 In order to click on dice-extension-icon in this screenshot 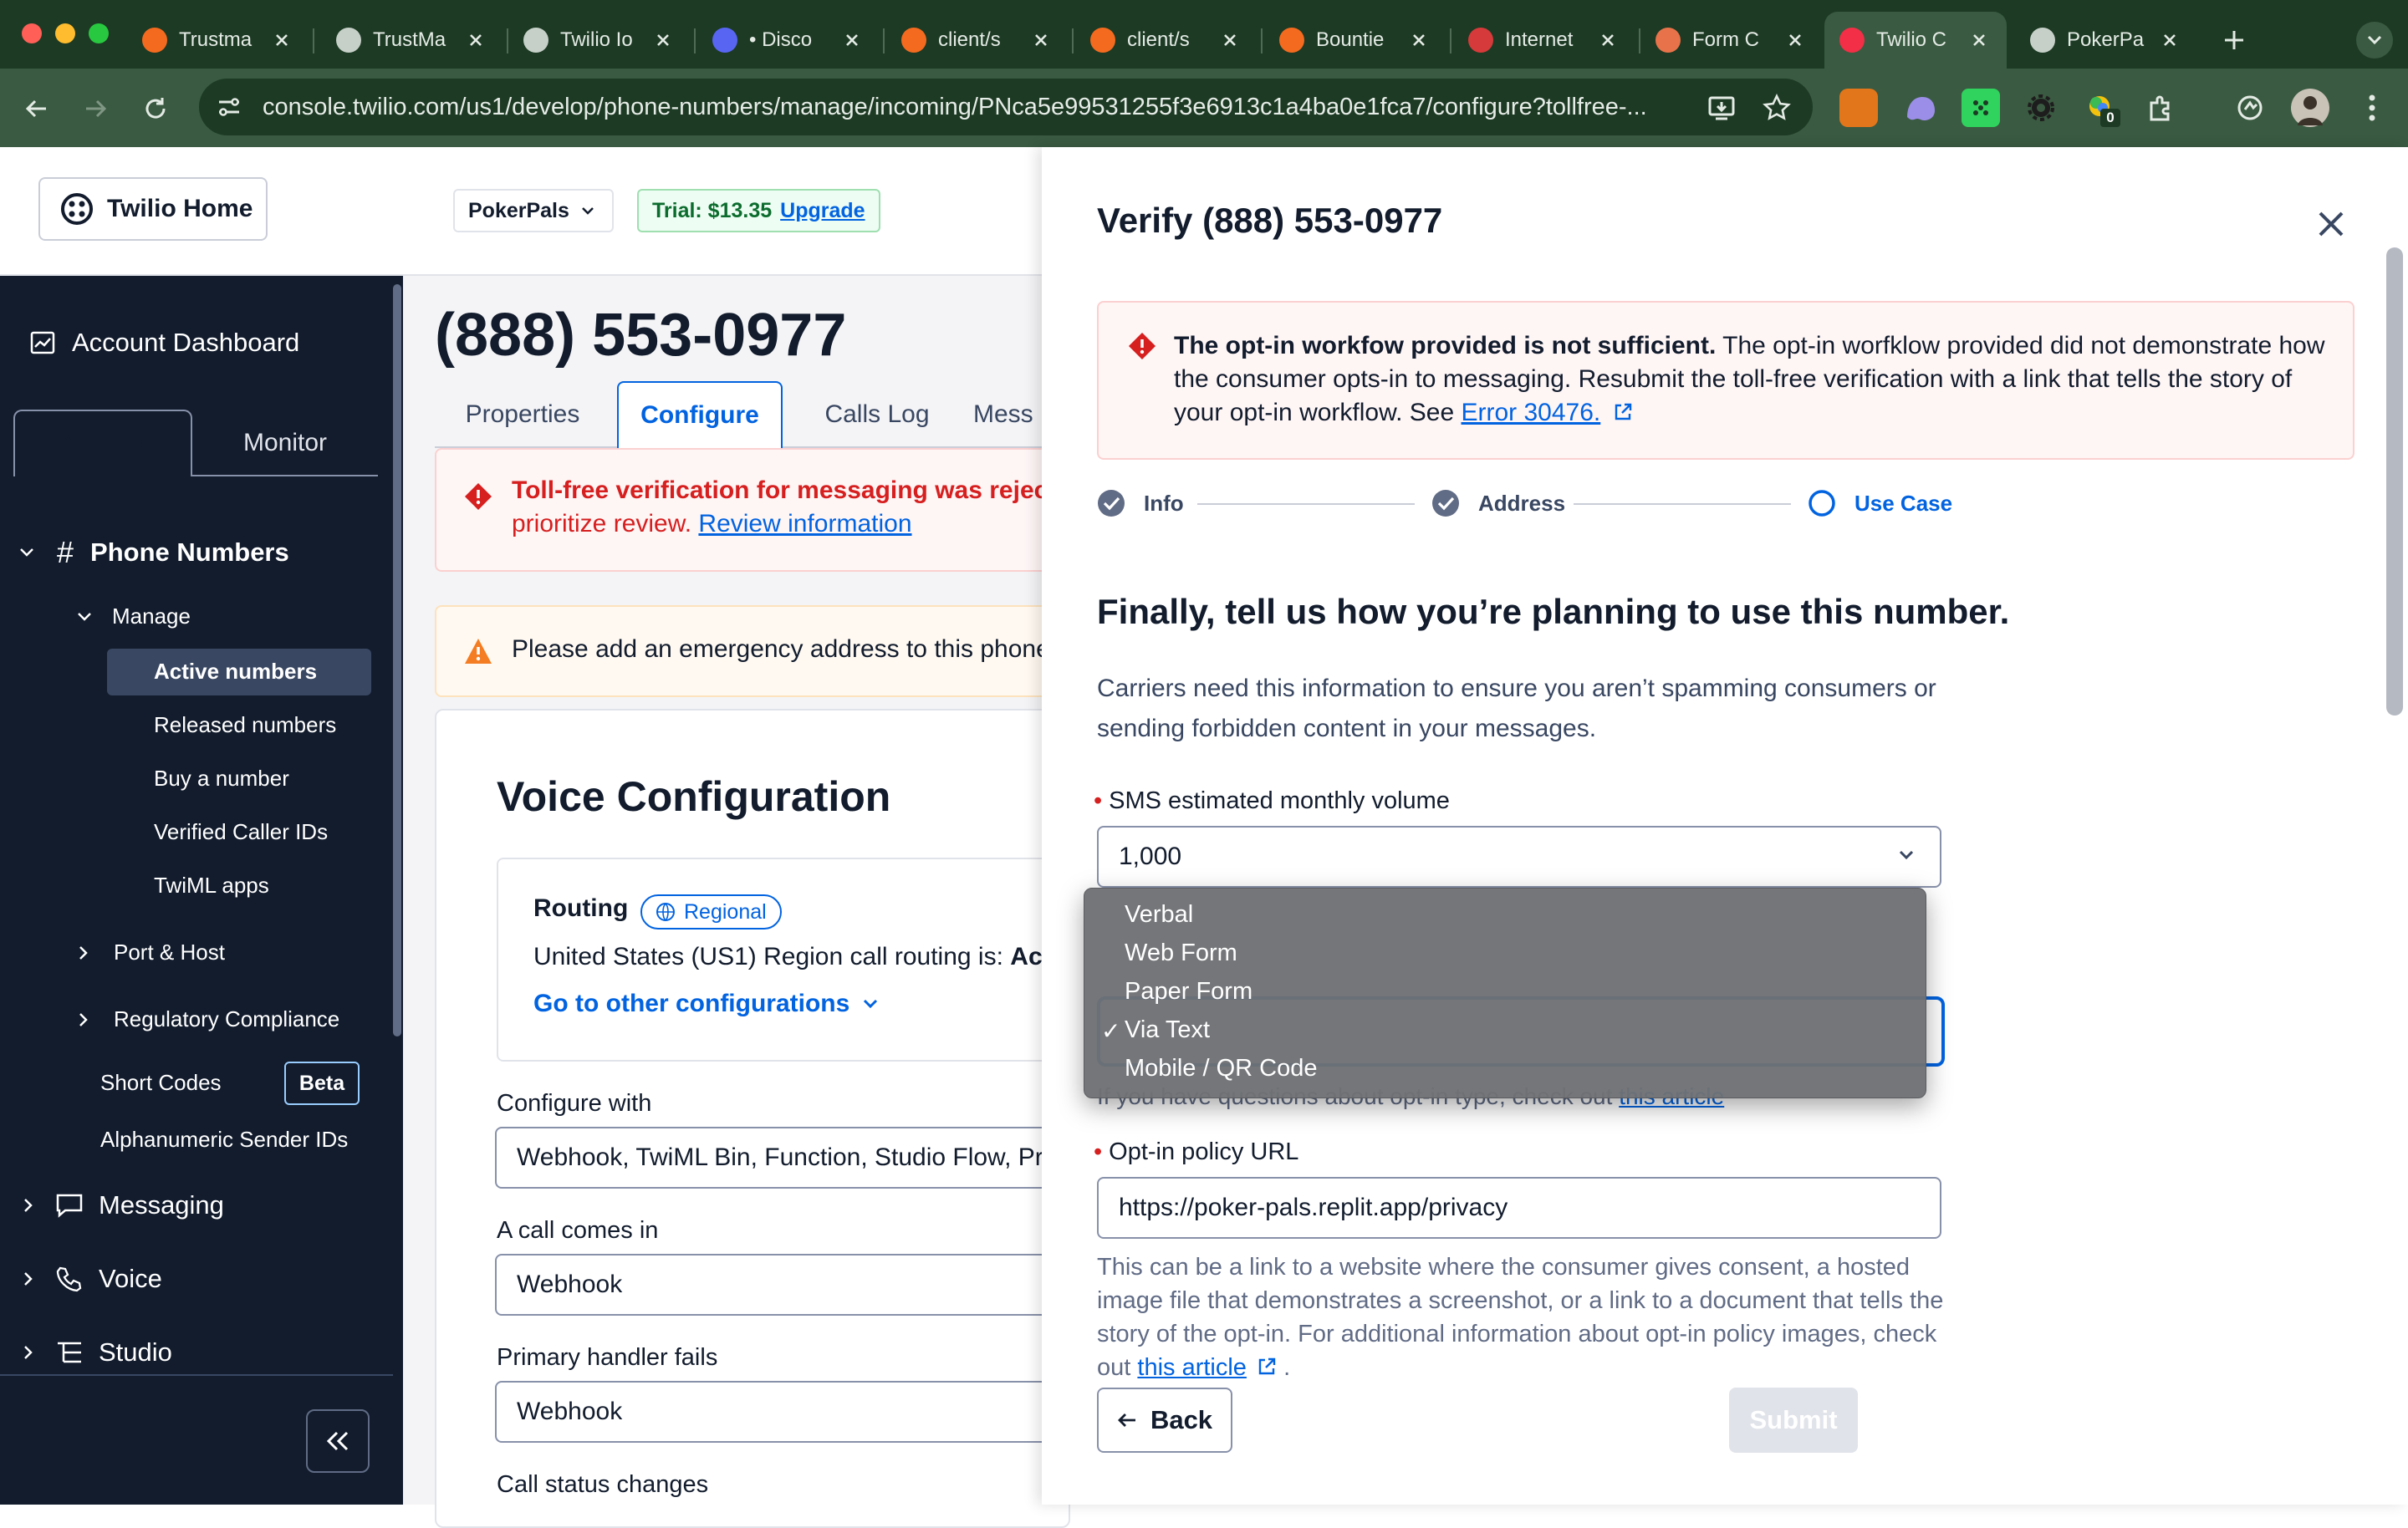, I will do `click(1981, 108)`.